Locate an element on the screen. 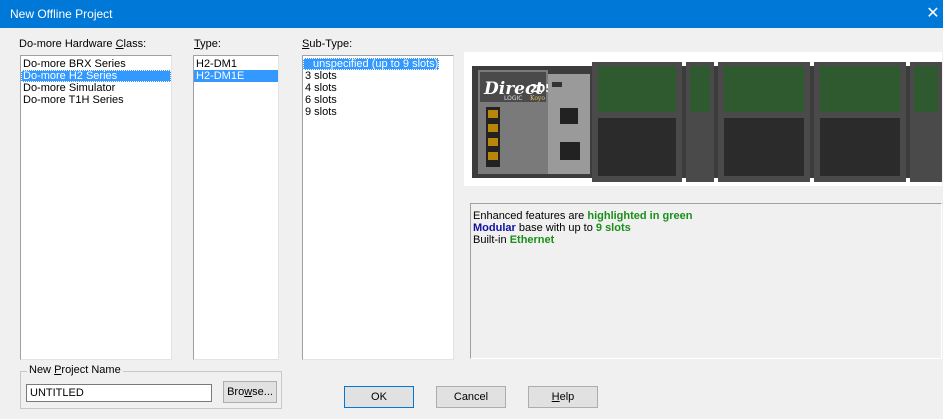 Image resolution: width=943 pixels, height=419 pixels. help-button: Help is located at coordinates (563, 397).